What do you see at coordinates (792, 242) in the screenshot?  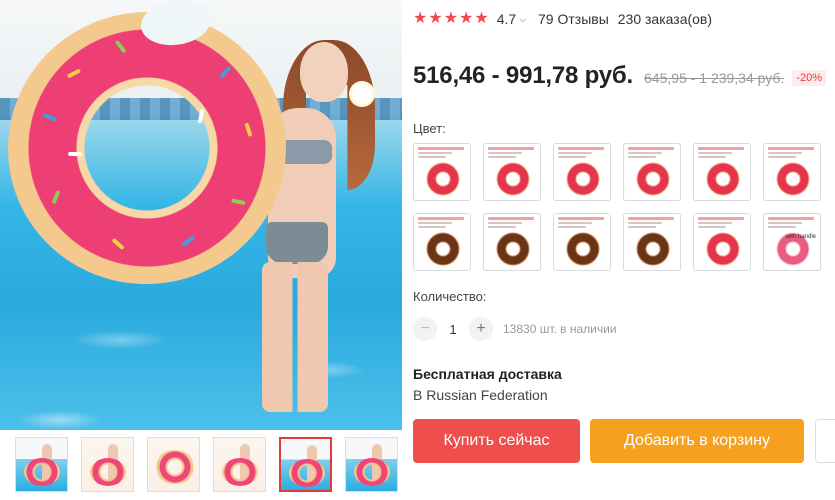 I see `color-swatch: with handle` at bounding box center [792, 242].